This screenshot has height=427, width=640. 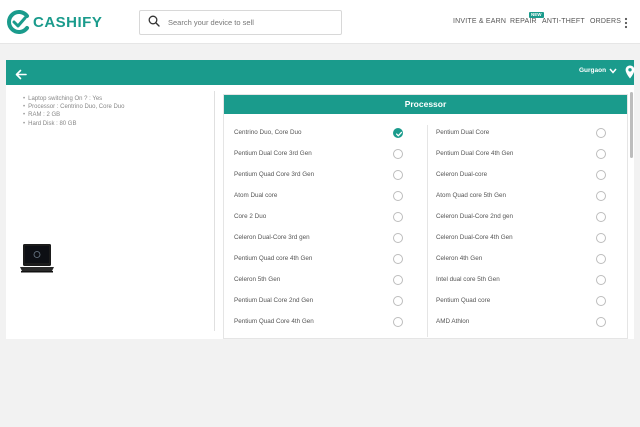 What do you see at coordinates (427, 231) in the screenshot?
I see `column-divider` at bounding box center [427, 231].